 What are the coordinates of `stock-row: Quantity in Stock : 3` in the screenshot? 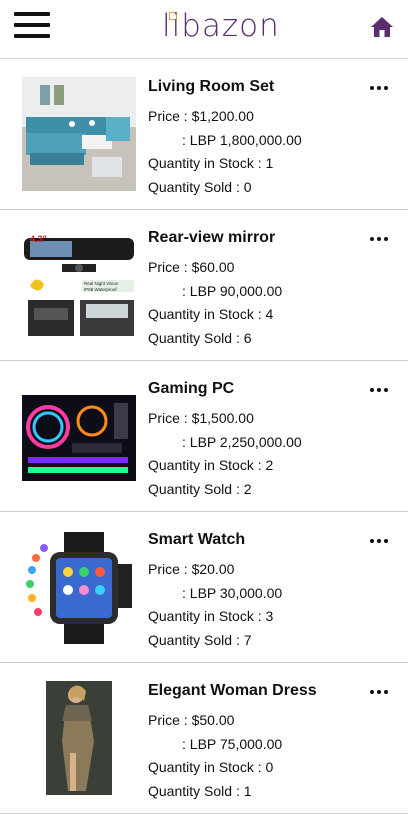 It's located at (258, 617).